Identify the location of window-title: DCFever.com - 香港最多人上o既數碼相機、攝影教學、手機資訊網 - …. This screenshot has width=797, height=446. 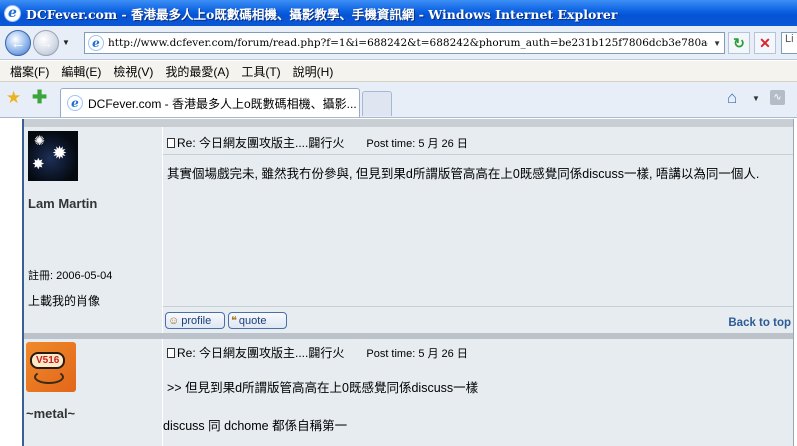
(322, 14).